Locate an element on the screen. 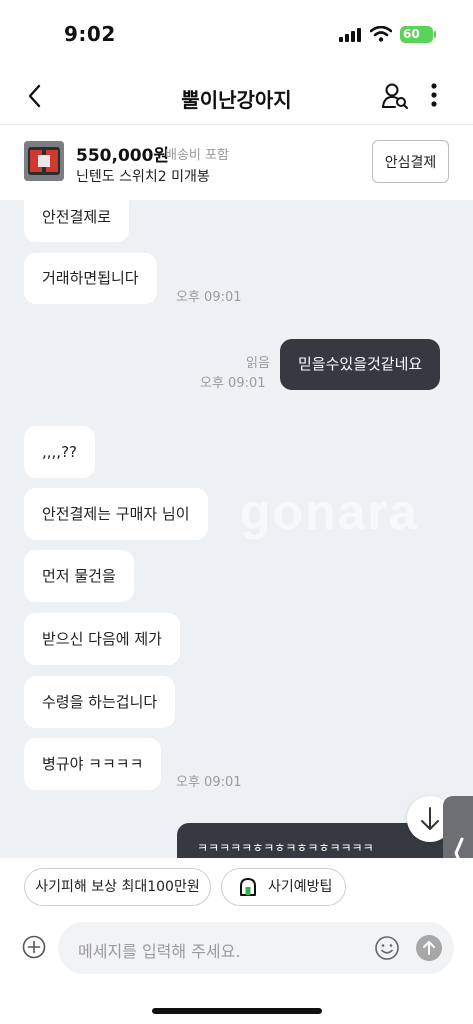 This screenshot has height=1024, width=473. user-search-icon is located at coordinates (395, 96).